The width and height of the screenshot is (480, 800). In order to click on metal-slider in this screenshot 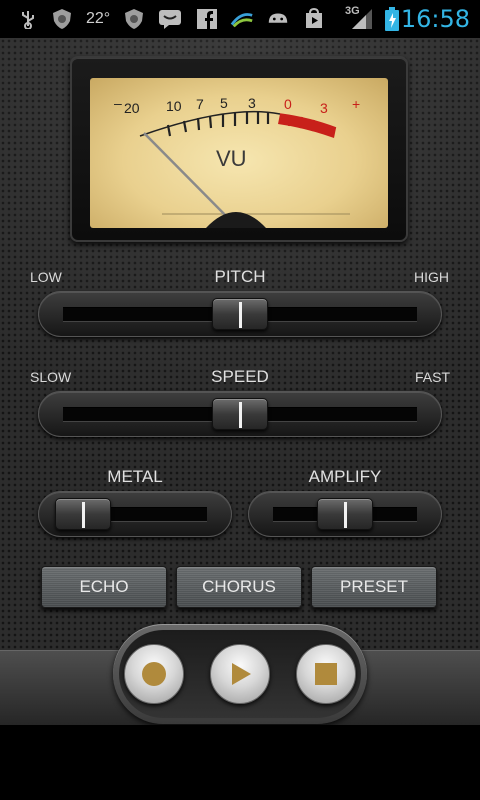, I will do `click(135, 514)`.